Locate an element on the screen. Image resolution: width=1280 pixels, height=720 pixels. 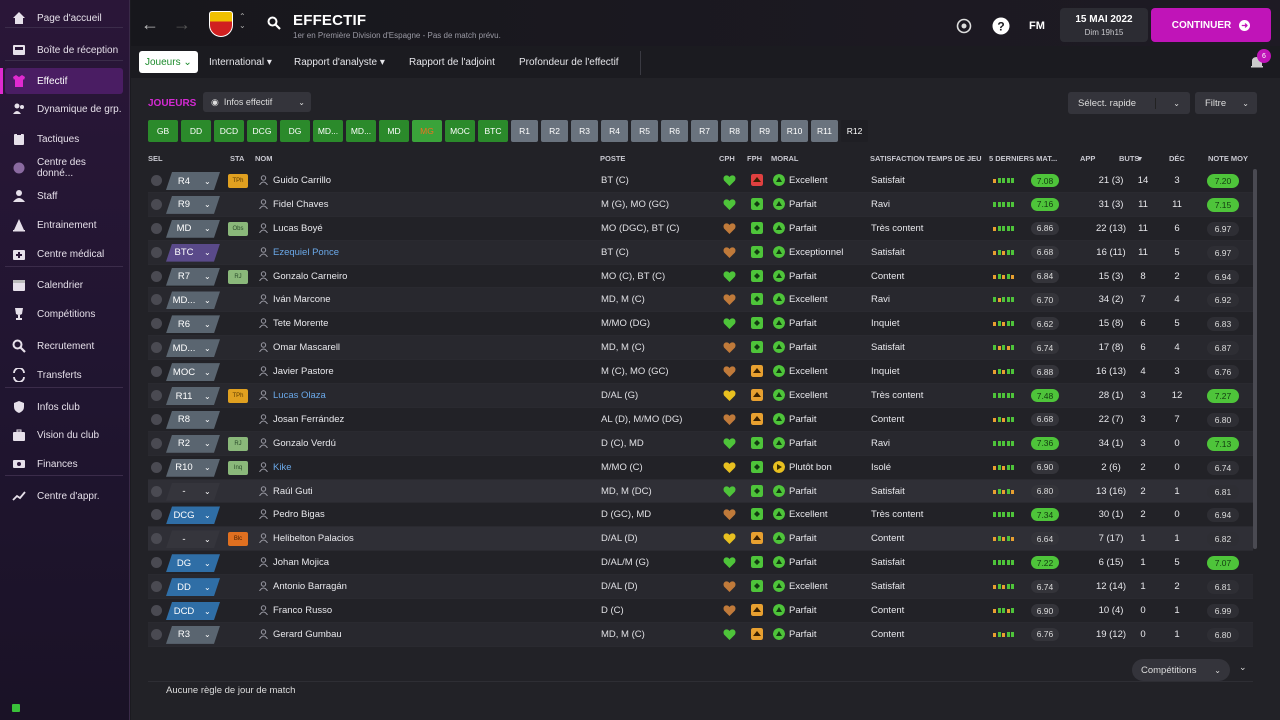
filter-button: Filtre ⌄ is located at coordinates (1226, 103).